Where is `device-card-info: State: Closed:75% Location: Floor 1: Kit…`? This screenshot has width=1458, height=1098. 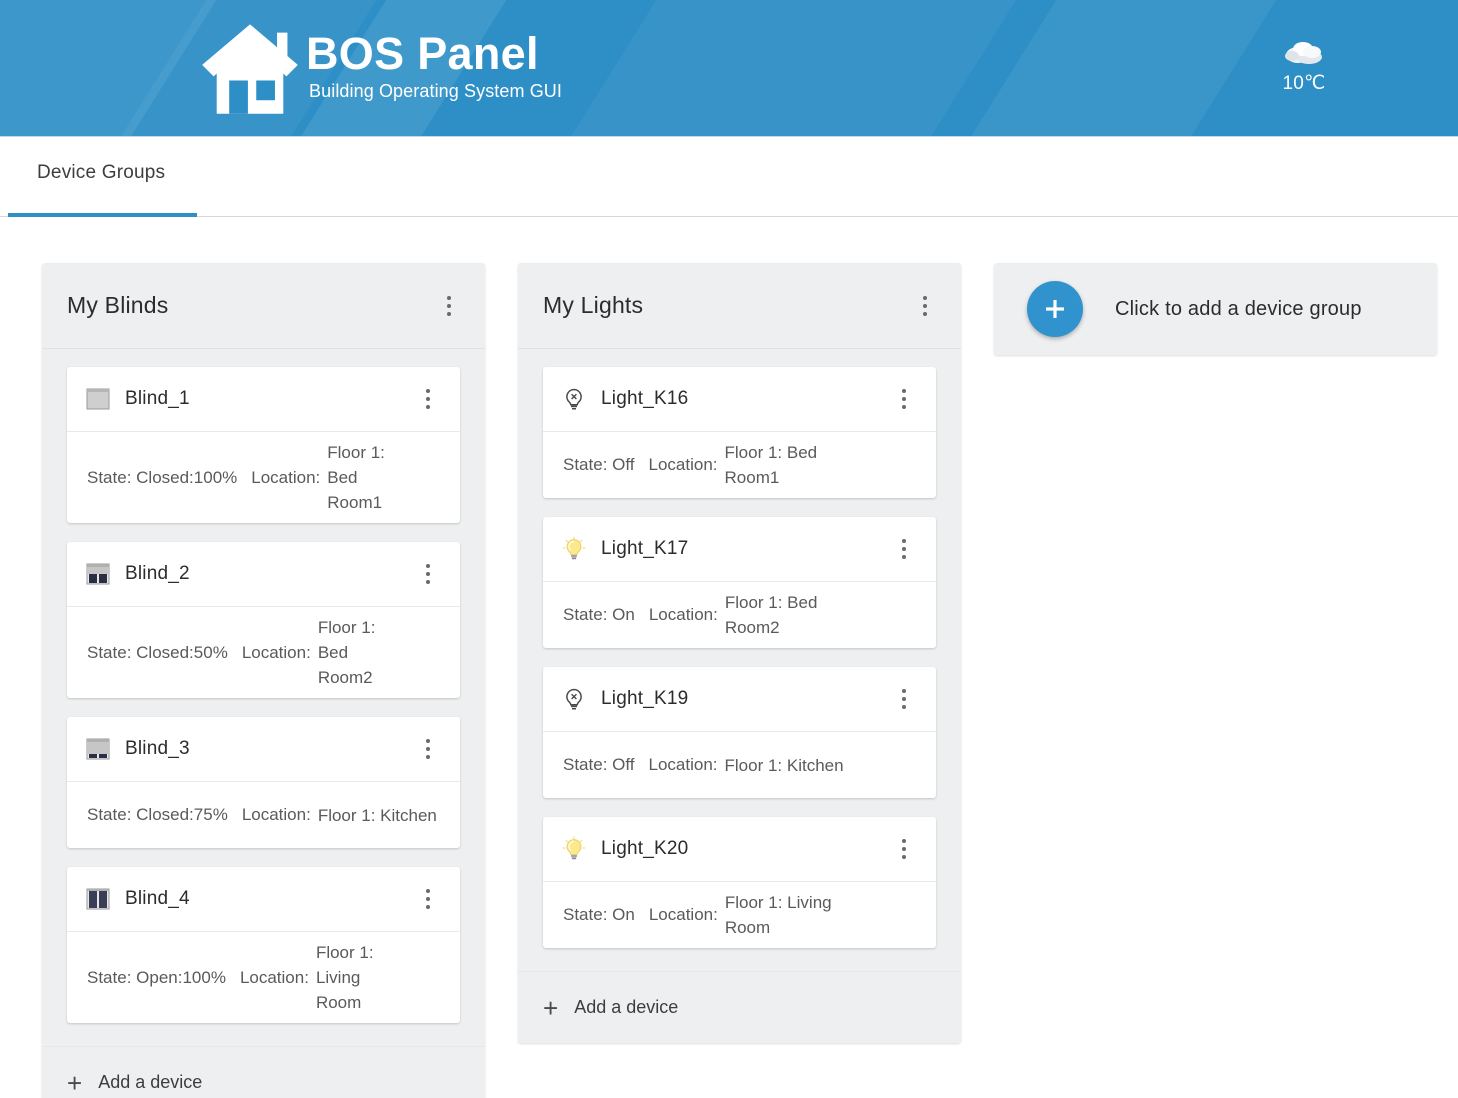 device-card-info: State: Closed:75% Location: Floor 1: Kit… is located at coordinates (263, 815).